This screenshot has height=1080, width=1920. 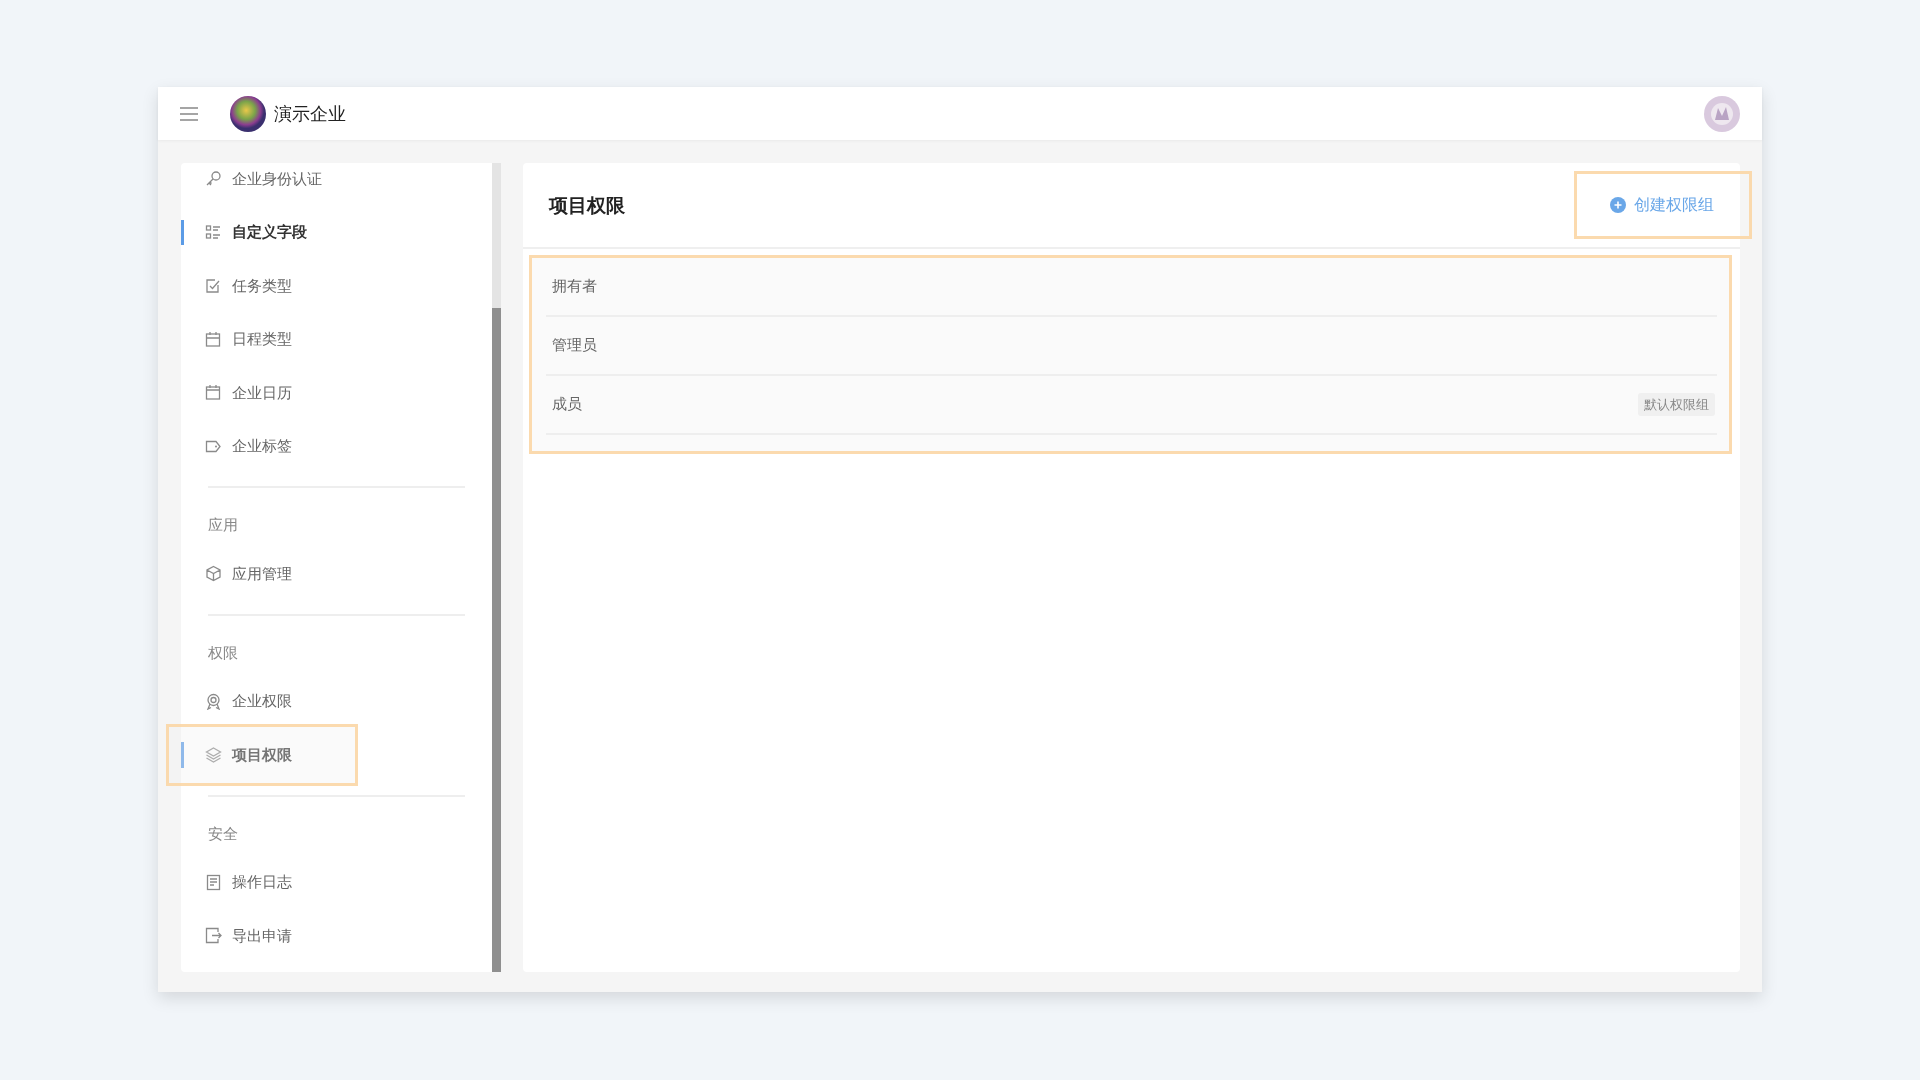 What do you see at coordinates (567, 404) in the screenshot?
I see `group-name: 成员` at bounding box center [567, 404].